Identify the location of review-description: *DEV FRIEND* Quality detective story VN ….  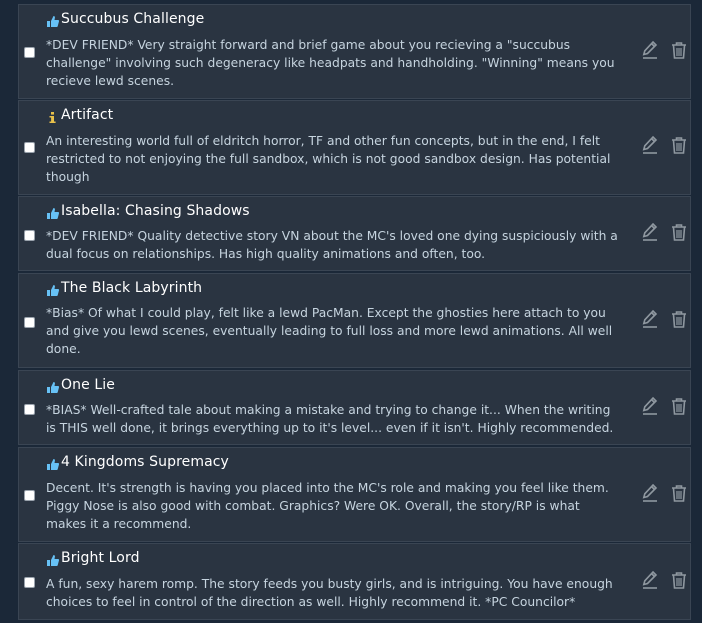
(332, 245).